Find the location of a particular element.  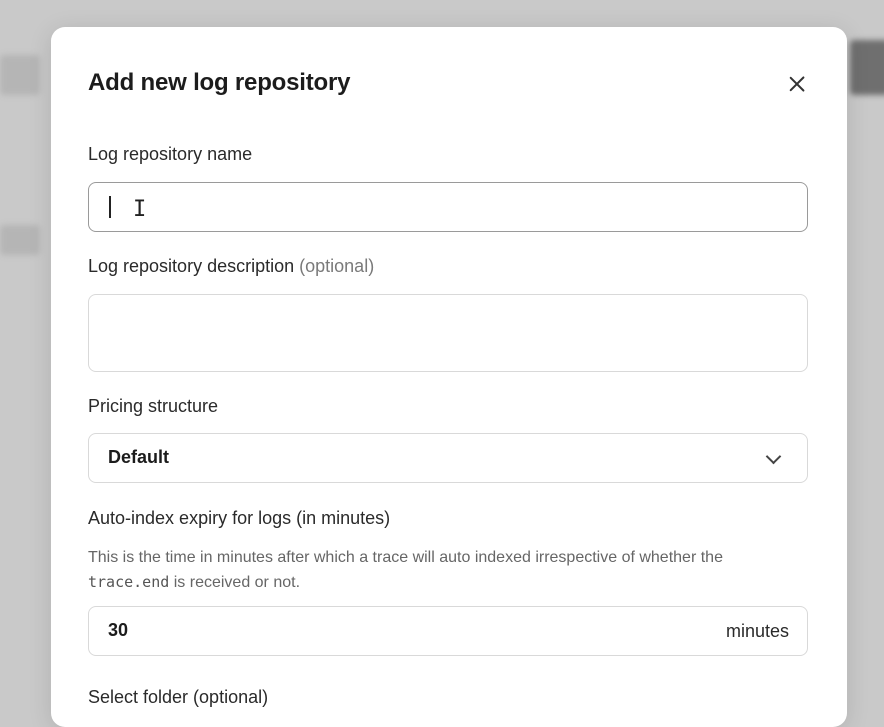

optional-tag: (optional) is located at coordinates (337, 266).